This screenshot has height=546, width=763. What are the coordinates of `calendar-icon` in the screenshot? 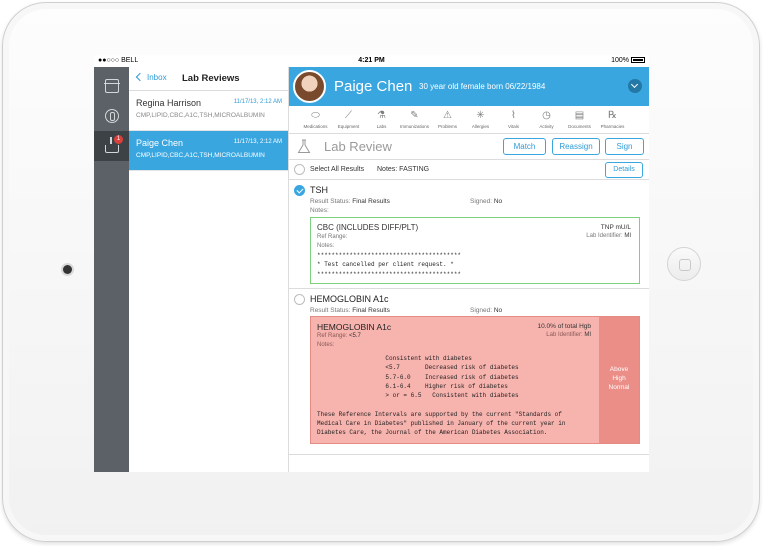 It's located at (111, 86).